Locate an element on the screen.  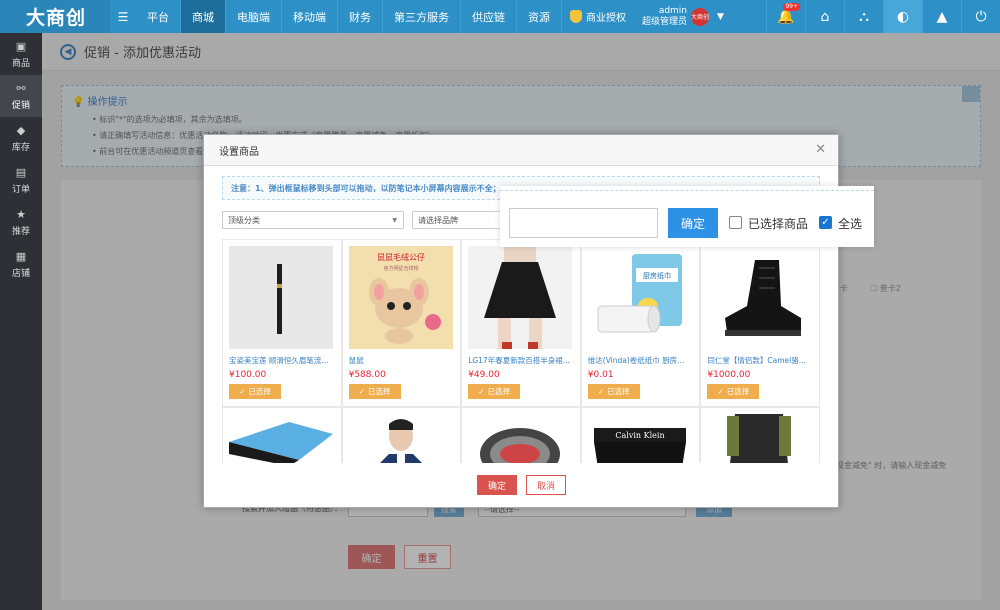
sidebar-item-orders: ▤ 订单 is located at coordinates (21, 180).